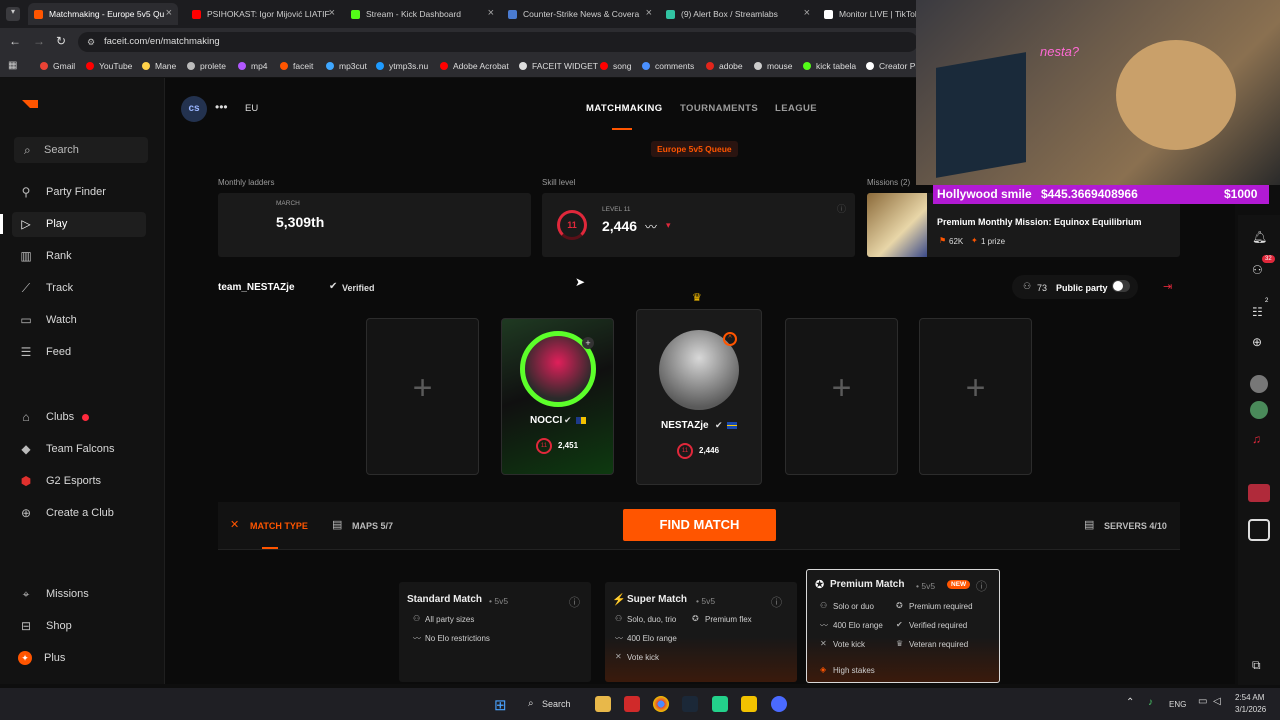  What do you see at coordinates (253, 66) in the screenshot?
I see `bookmark: mp4` at bounding box center [253, 66].